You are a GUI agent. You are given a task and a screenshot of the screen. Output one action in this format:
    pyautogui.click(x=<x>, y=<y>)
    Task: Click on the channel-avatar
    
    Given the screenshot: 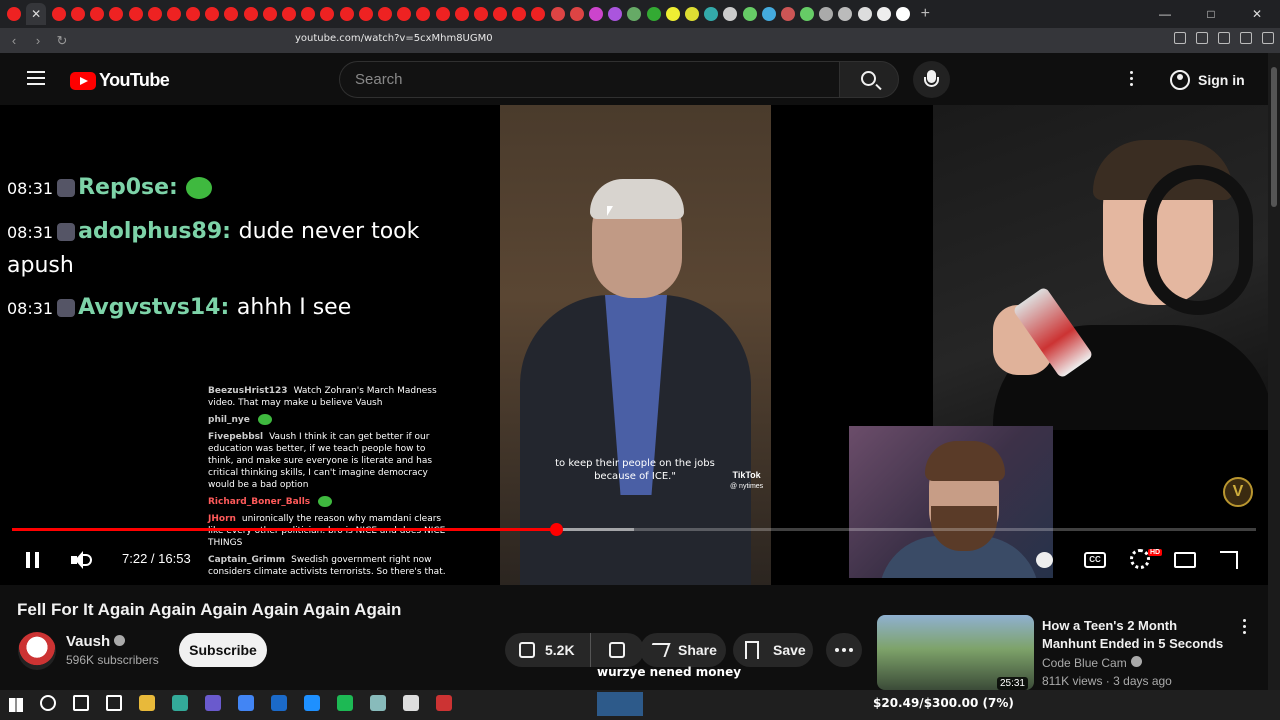 What is the action you would take?
    pyautogui.click(x=37, y=651)
    